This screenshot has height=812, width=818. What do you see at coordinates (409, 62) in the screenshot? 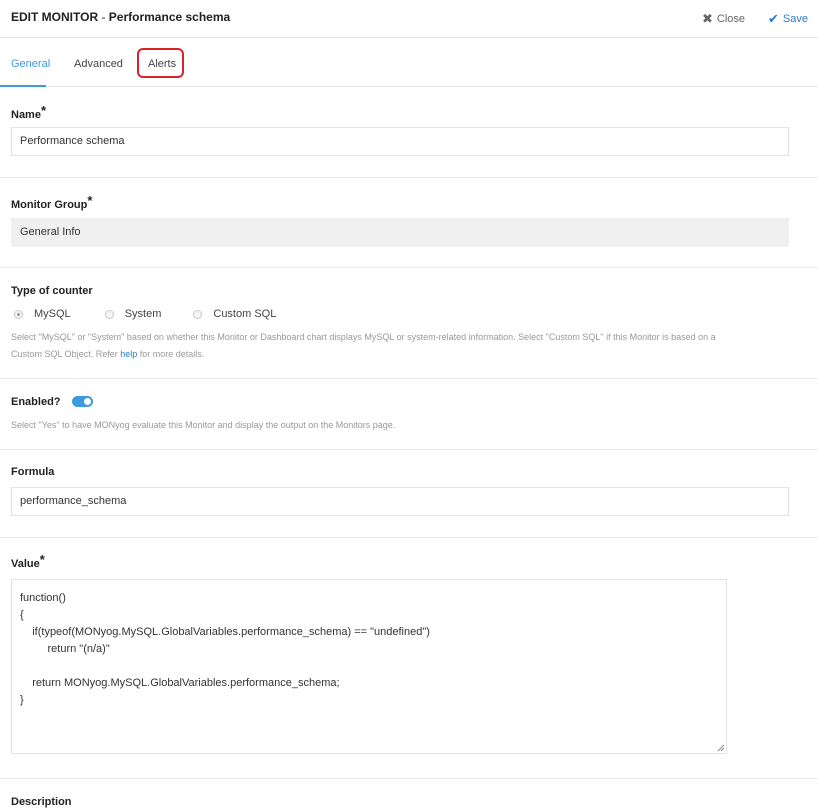
I see `tab-bar: General Advanced Alerts` at bounding box center [409, 62].